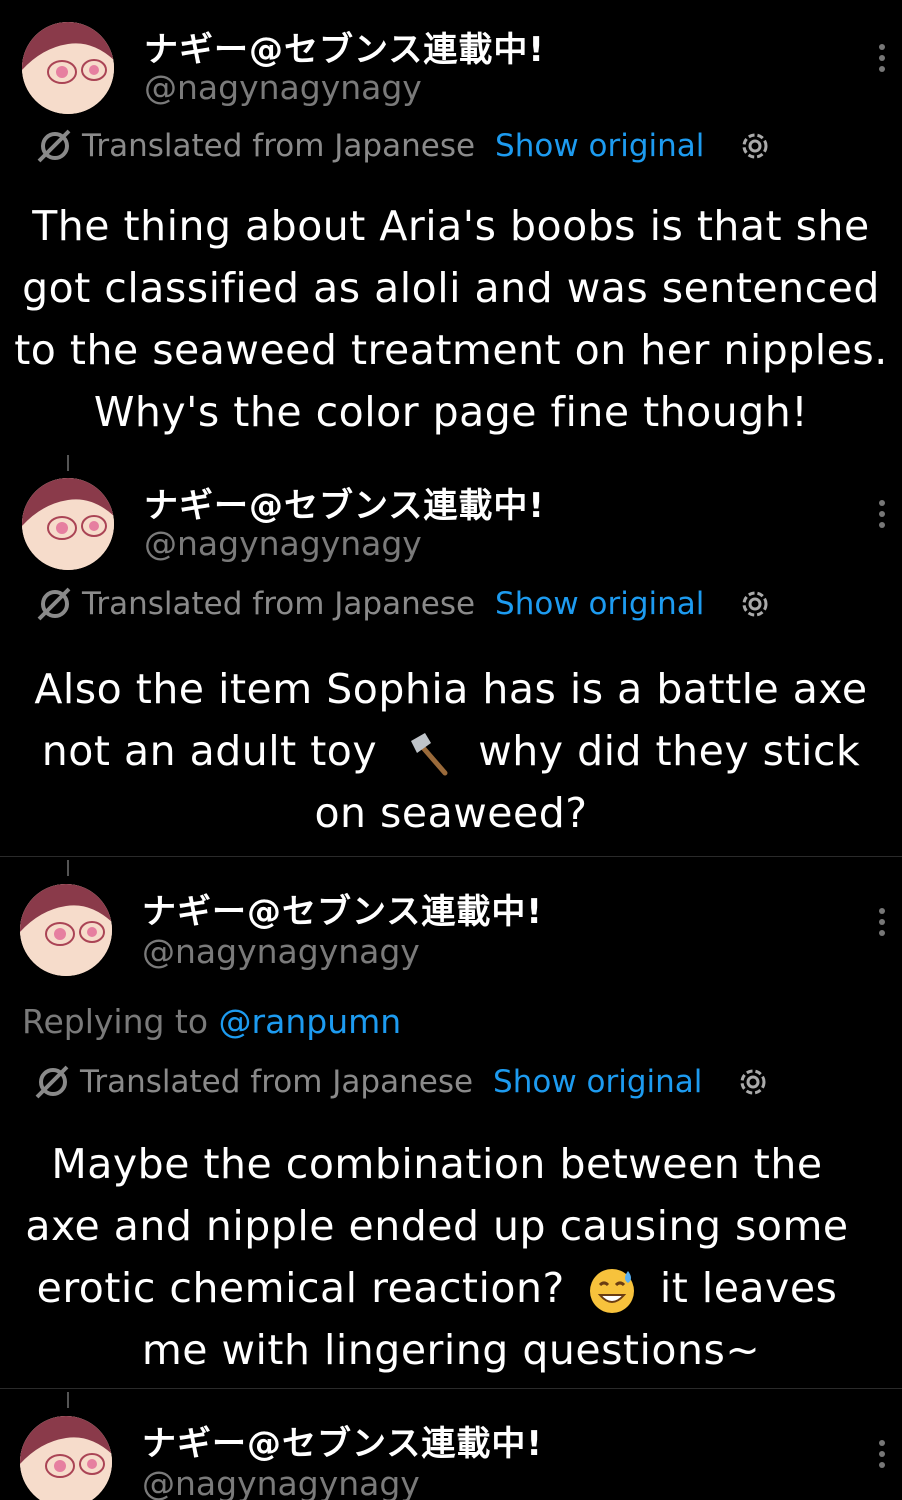 The image size is (902, 1500). I want to click on text-line: Maybe the combination between the, so click(437, 1164).